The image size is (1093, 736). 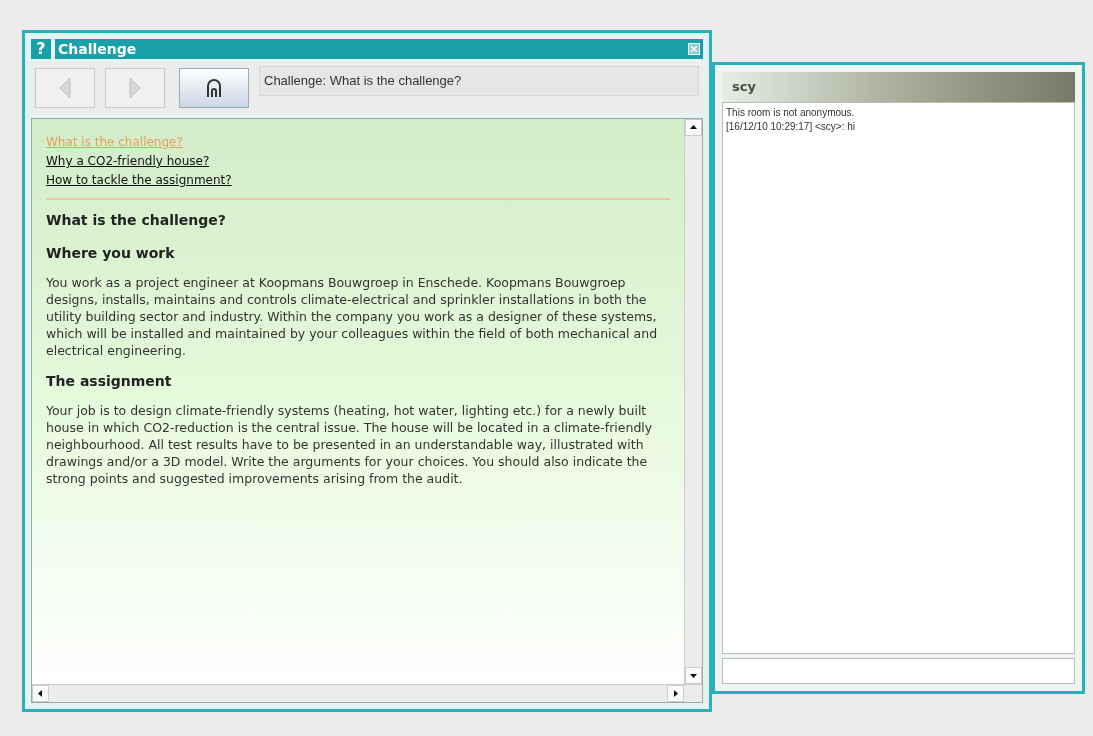 I want to click on home-icon, so click(x=214, y=88).